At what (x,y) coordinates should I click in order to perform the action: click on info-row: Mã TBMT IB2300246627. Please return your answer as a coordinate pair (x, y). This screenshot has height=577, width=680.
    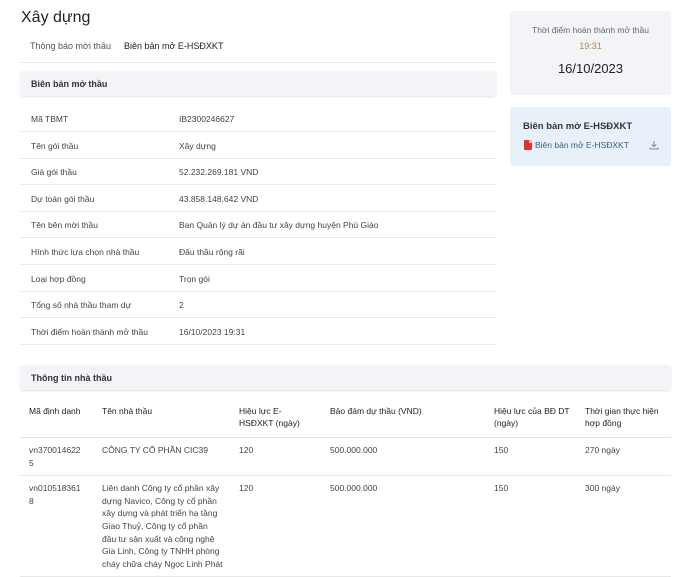
    Looking at the image, I should click on (258, 118).